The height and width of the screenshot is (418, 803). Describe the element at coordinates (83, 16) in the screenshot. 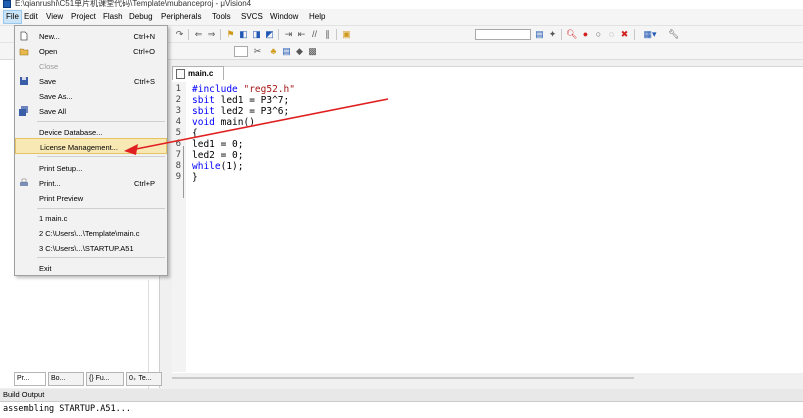

I see `menu-project: Project` at that location.